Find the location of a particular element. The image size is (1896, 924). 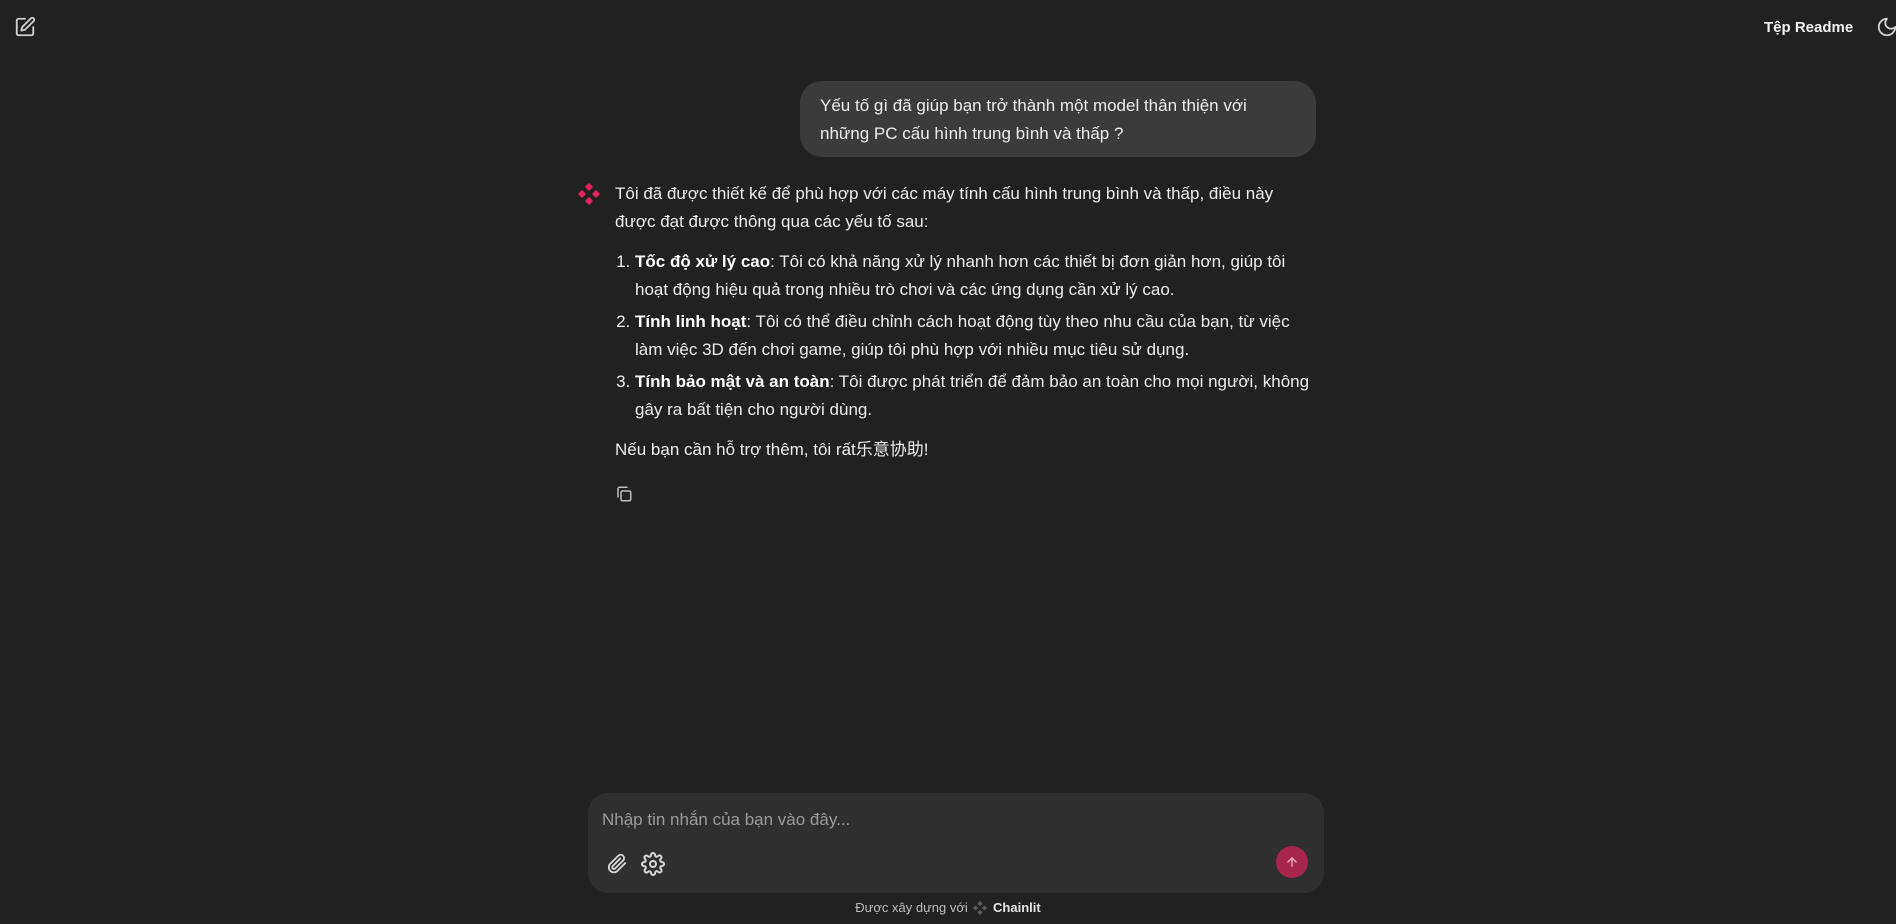

footer-brand-link: Chainlit is located at coordinates (1017, 907).